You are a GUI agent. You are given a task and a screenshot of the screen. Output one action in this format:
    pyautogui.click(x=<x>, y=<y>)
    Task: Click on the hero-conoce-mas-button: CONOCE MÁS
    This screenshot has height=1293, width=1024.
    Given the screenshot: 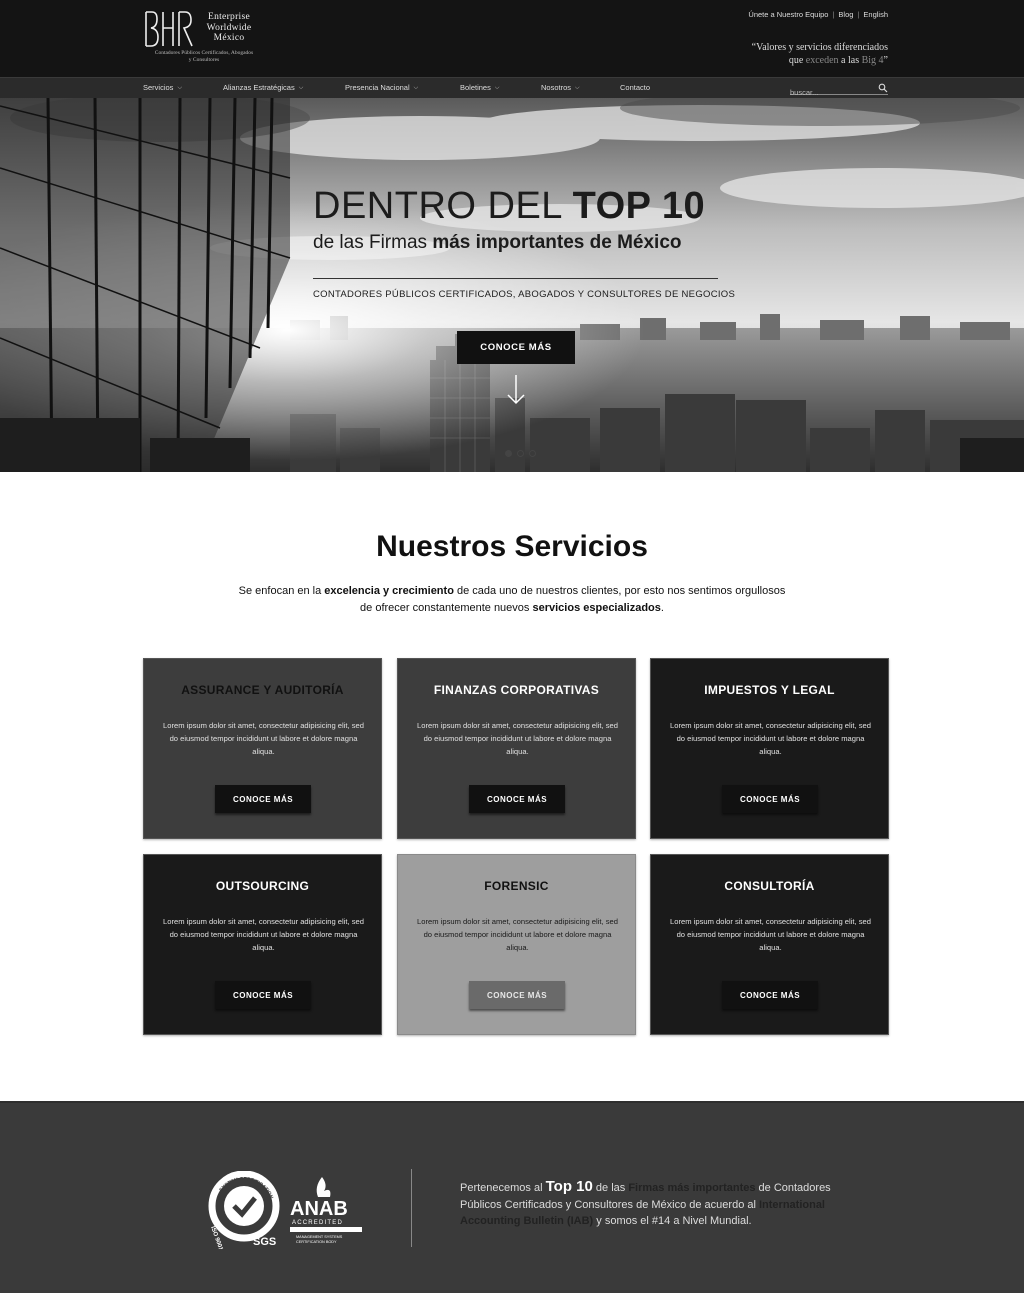 What is the action you would take?
    pyautogui.click(x=516, y=347)
    